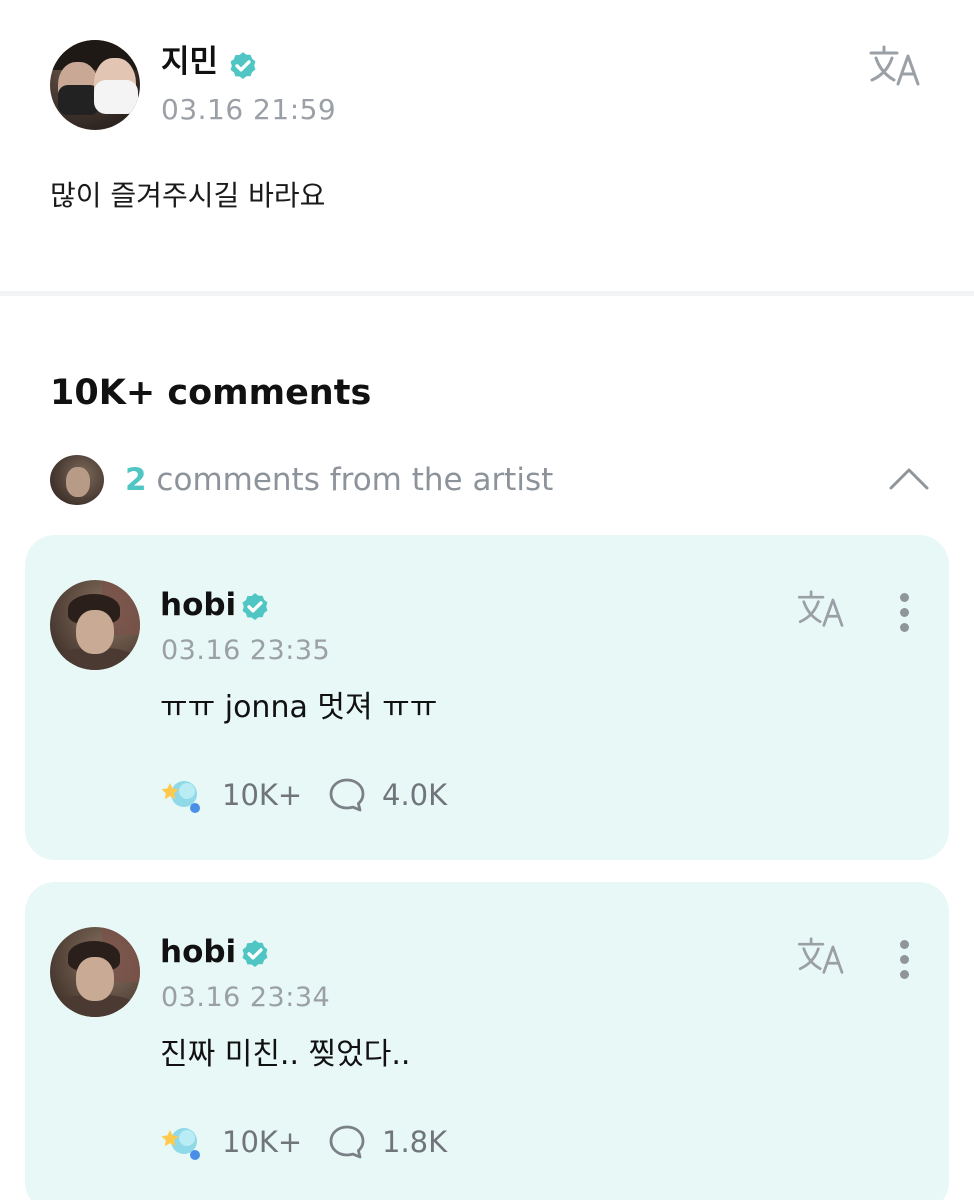 This screenshot has height=1200, width=974. I want to click on comment-actions: 10K+ 1.8K, so click(360, 1142).